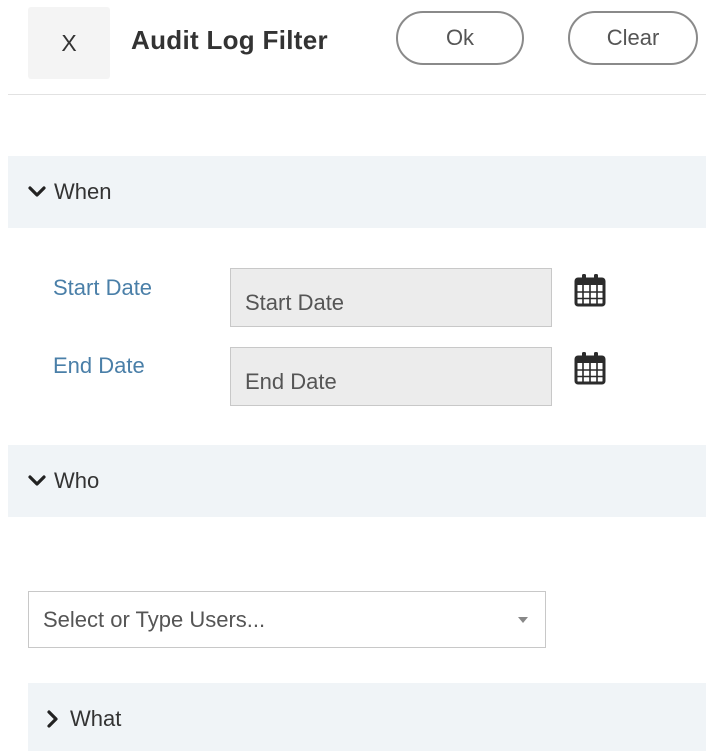  Describe the element at coordinates (52, 719) in the screenshot. I see `chevron-right-icon` at that location.